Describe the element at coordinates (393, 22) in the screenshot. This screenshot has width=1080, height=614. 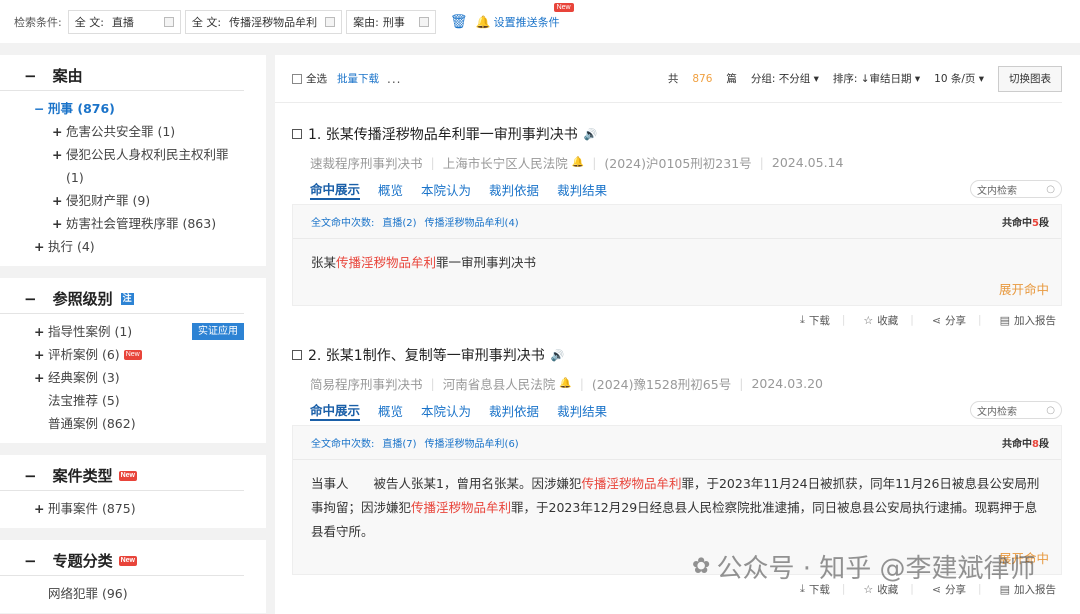
I see `chip-value: 刑事` at that location.